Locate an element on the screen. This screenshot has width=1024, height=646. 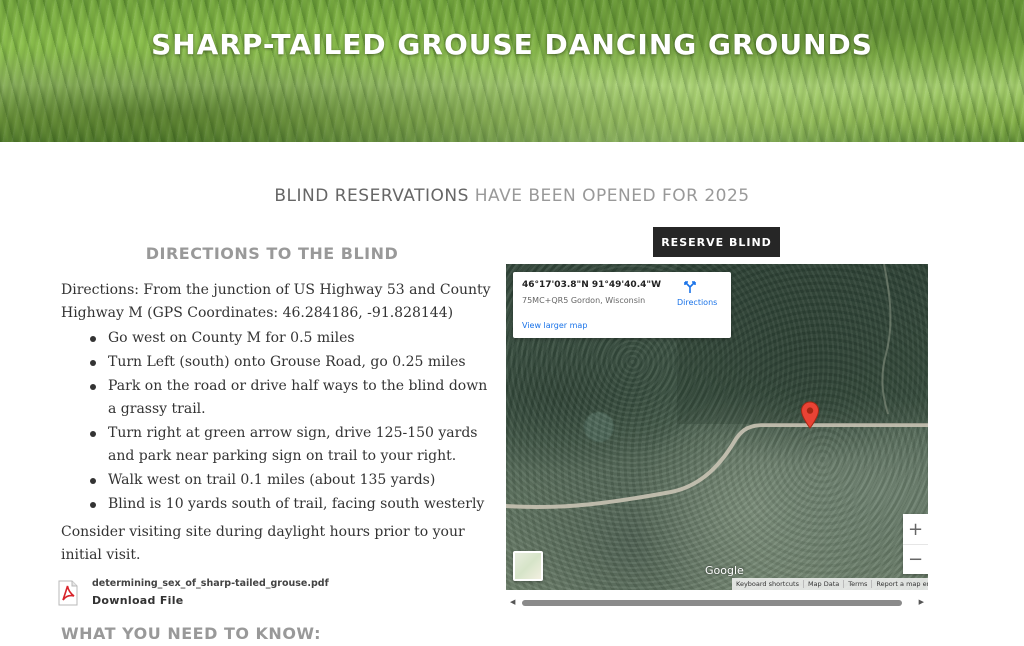
map-data-link: Map Data is located at coordinates (824, 584).